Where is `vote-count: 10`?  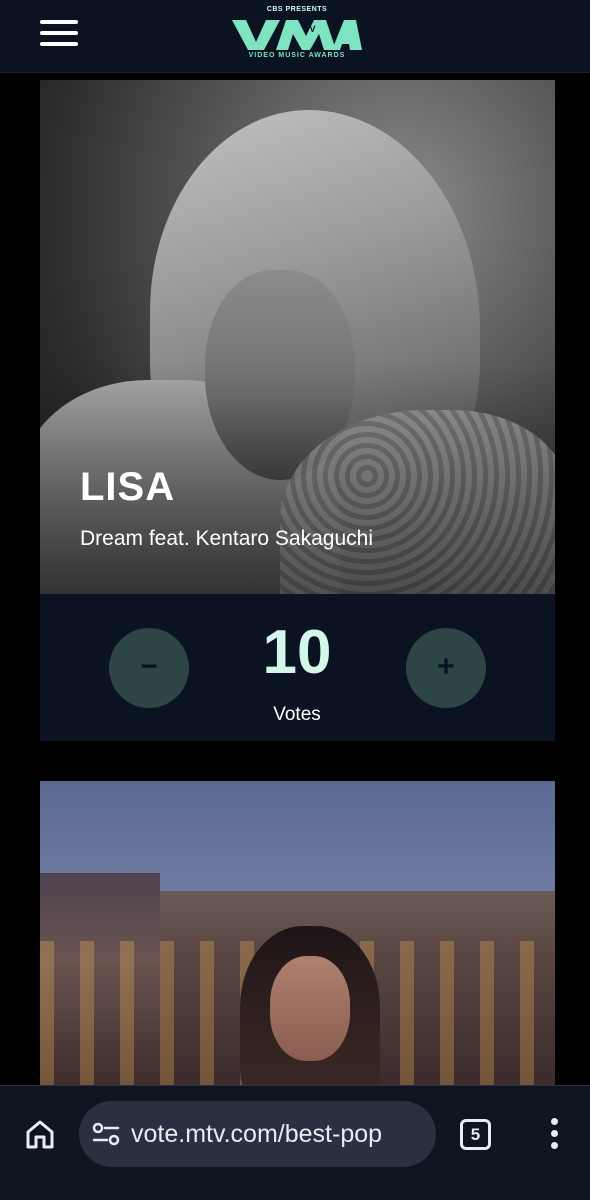
vote-count: 10 is located at coordinates (297, 652).